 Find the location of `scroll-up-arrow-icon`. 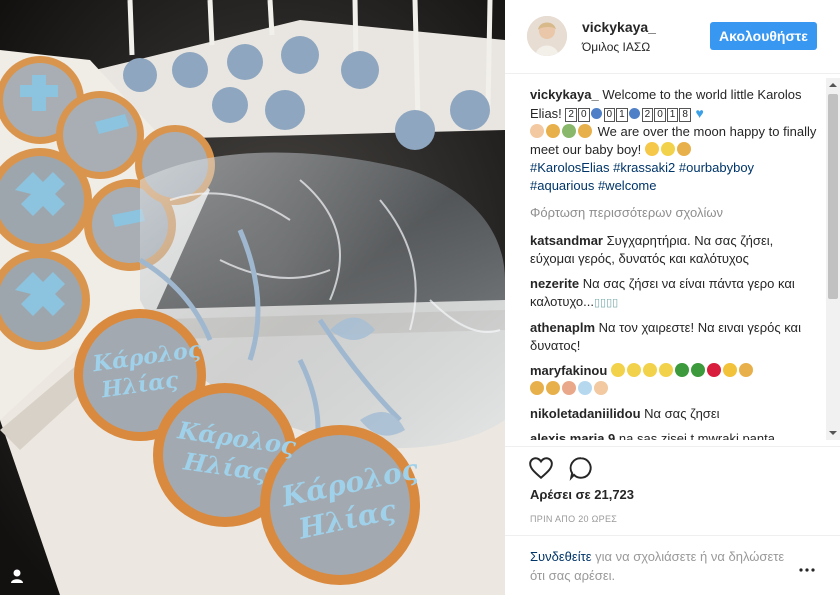

scroll-up-arrow-icon is located at coordinates (833, 85).